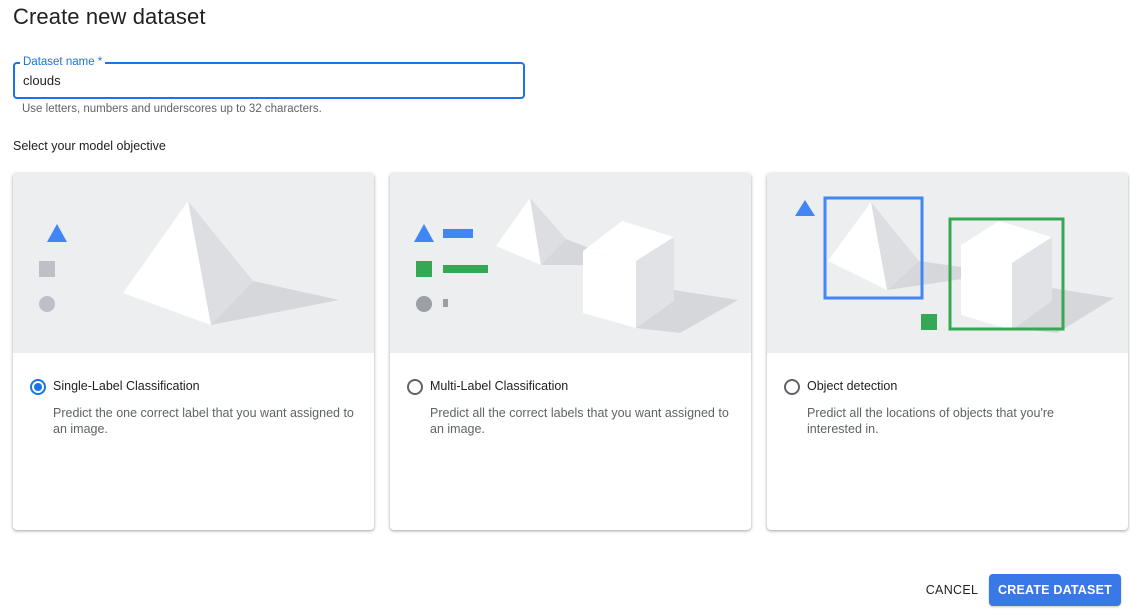  I want to click on object-detection-radio, so click(792, 387).